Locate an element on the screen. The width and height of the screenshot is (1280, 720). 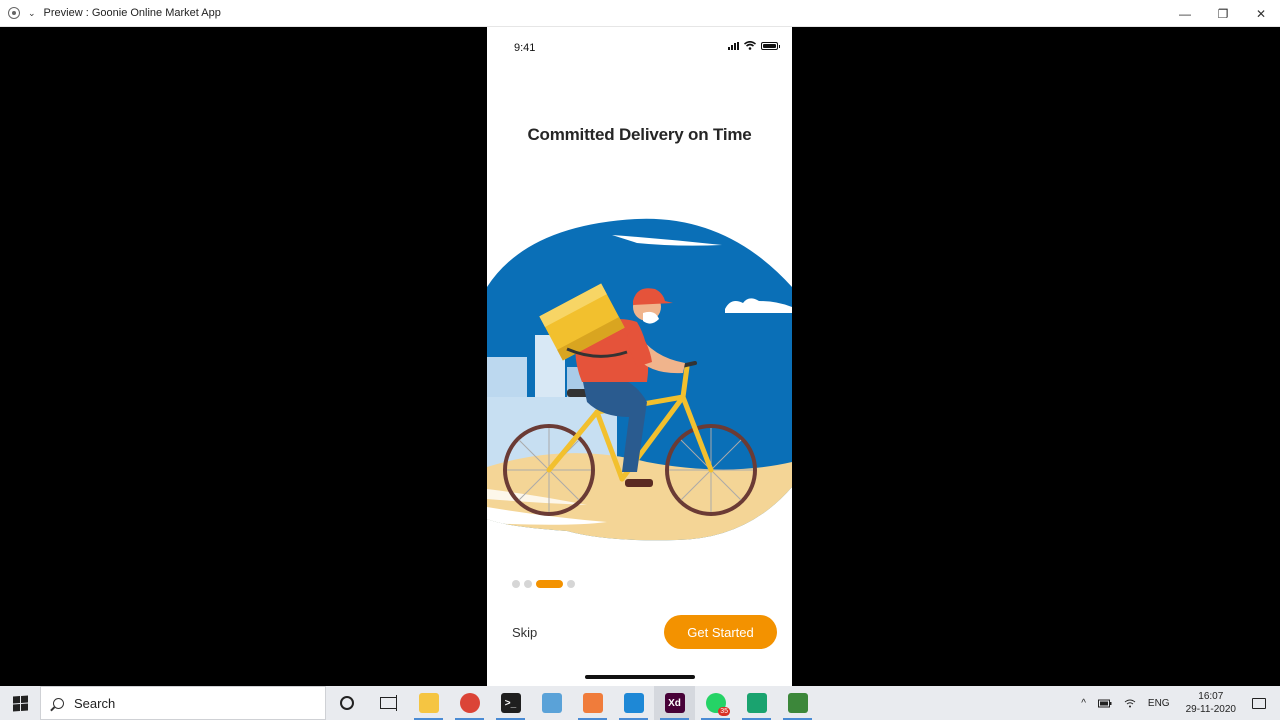
chrome-icon is located at coordinates (469, 703).